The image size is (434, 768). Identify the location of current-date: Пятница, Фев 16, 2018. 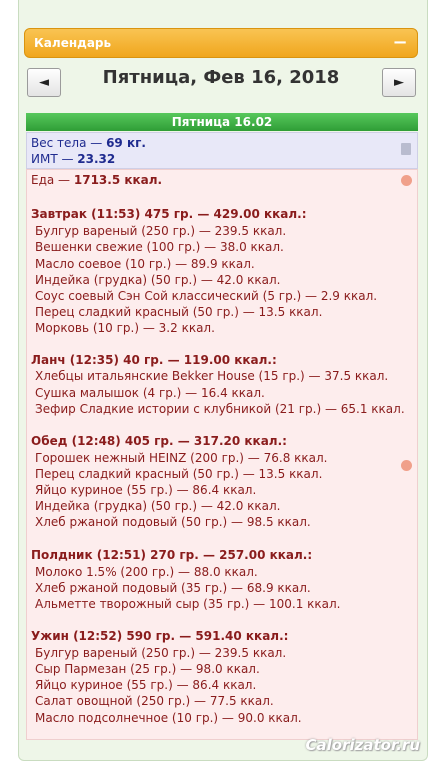
(221, 77).